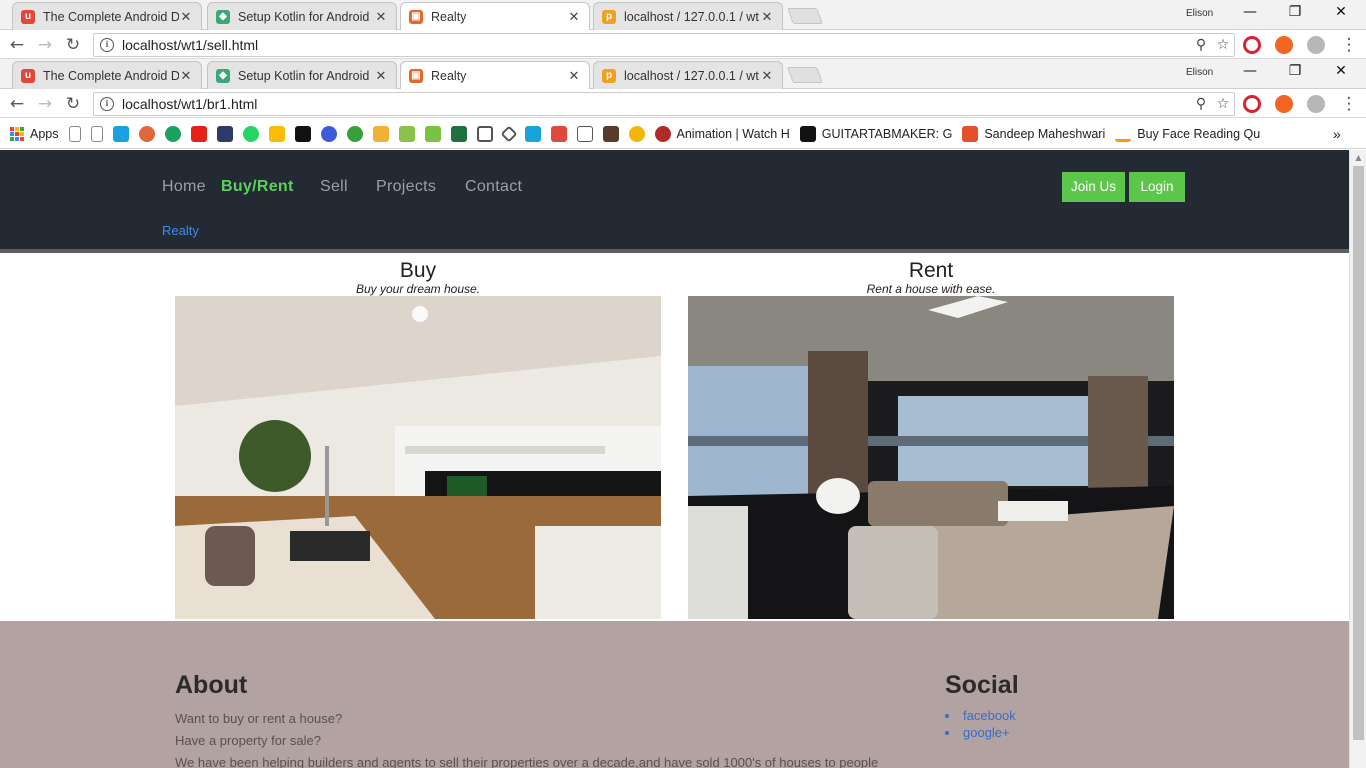 This screenshot has width=1366, height=768. What do you see at coordinates (1358, 158) in the screenshot?
I see `scroll-up-icon: ▲` at bounding box center [1358, 158].